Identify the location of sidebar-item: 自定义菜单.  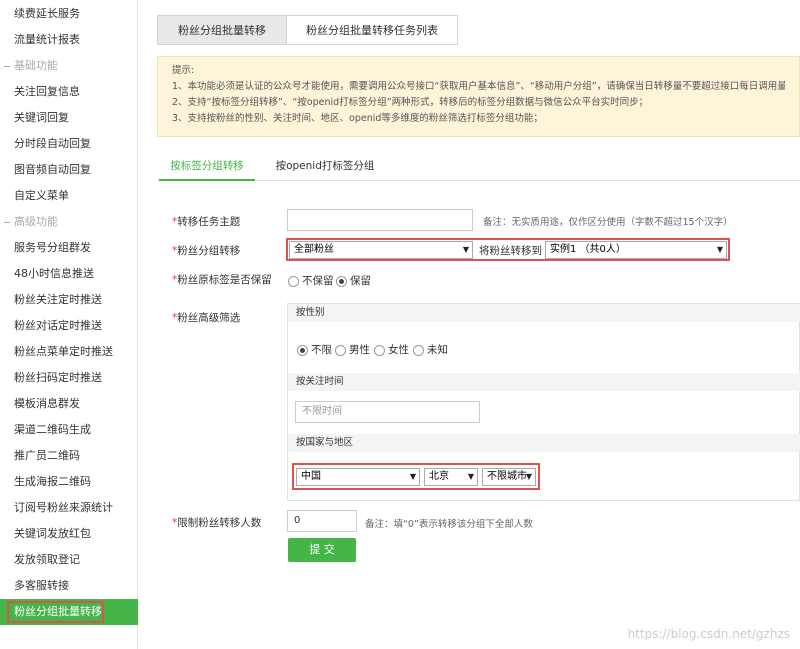
(69, 196).